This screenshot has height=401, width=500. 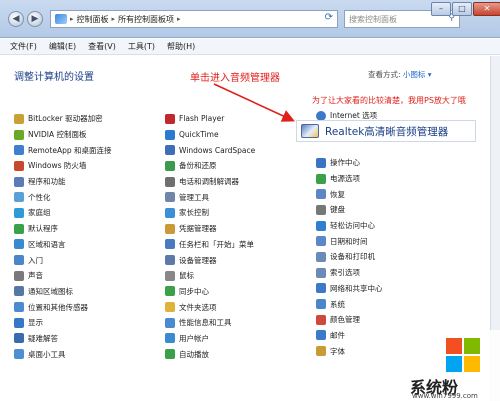 I want to click on control-panel-item: 轻松访问中心, so click(x=349, y=226).